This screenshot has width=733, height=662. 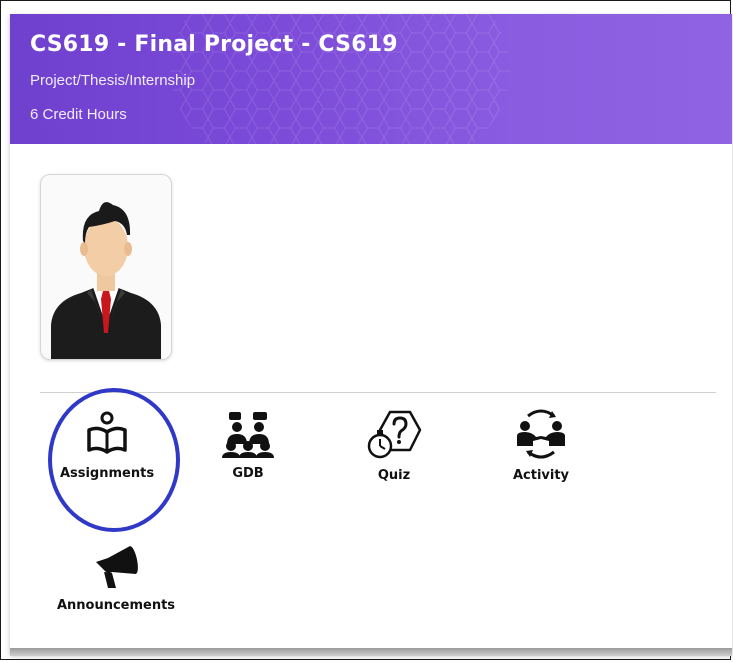 What do you see at coordinates (107, 432) in the screenshot?
I see `book-reader-icon` at bounding box center [107, 432].